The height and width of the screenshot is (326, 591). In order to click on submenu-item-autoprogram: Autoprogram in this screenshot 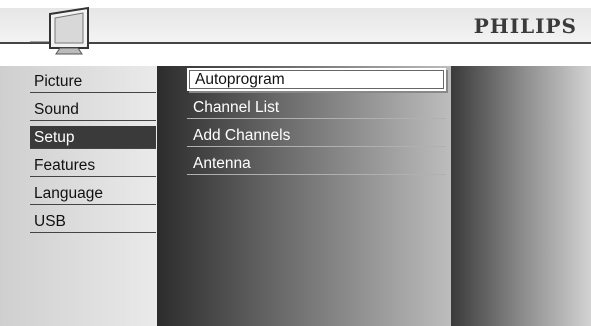, I will do `click(316, 79)`.